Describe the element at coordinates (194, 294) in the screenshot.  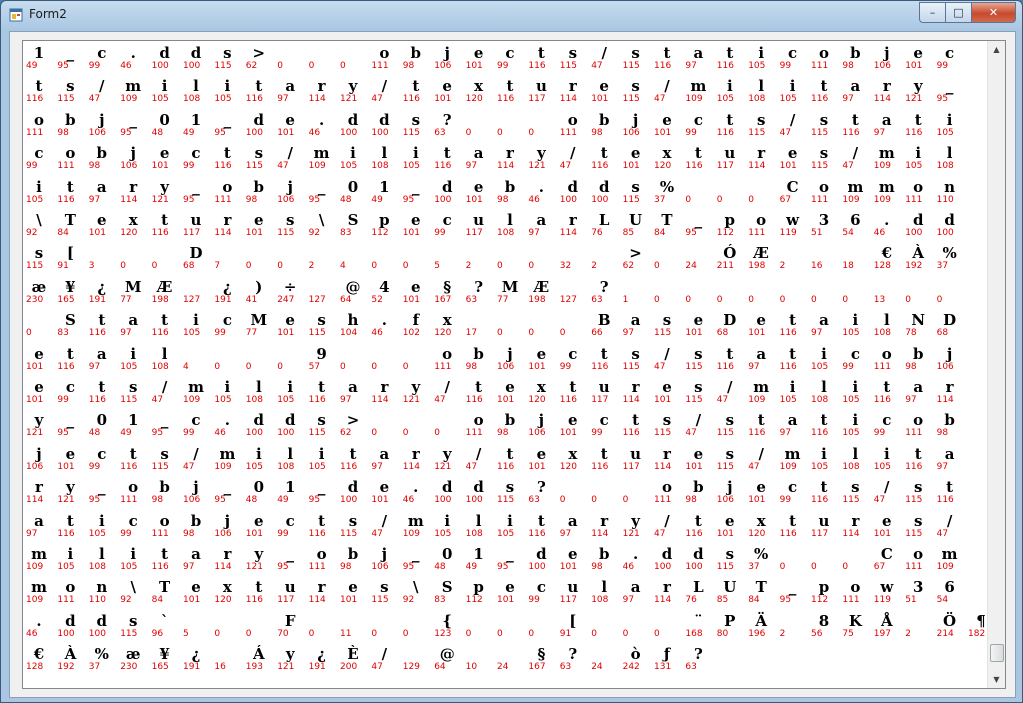
I see `byte-cell: 127` at that location.